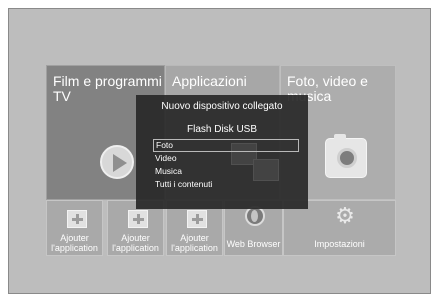  What do you see at coordinates (221, 129) in the screenshot?
I see `popup-device-name: Flash Disk USB` at bounding box center [221, 129].